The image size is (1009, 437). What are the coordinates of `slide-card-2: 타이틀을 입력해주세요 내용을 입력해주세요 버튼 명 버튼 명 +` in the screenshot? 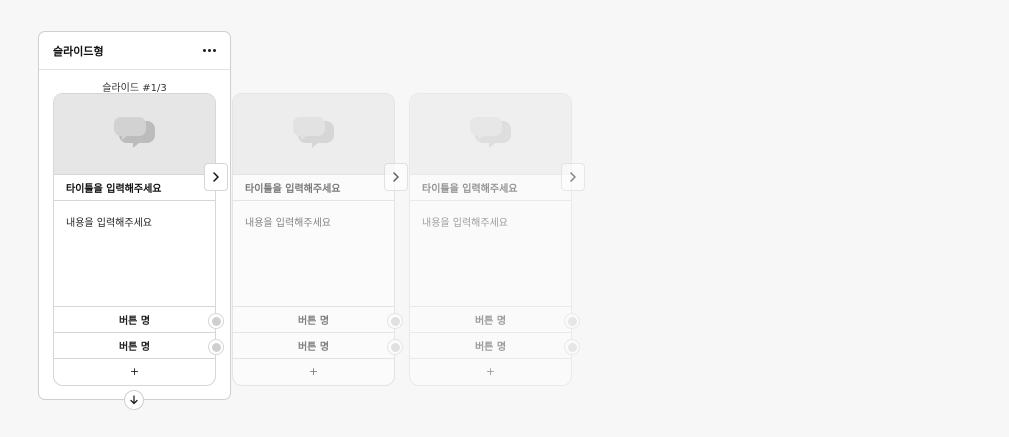 It's located at (317, 239).